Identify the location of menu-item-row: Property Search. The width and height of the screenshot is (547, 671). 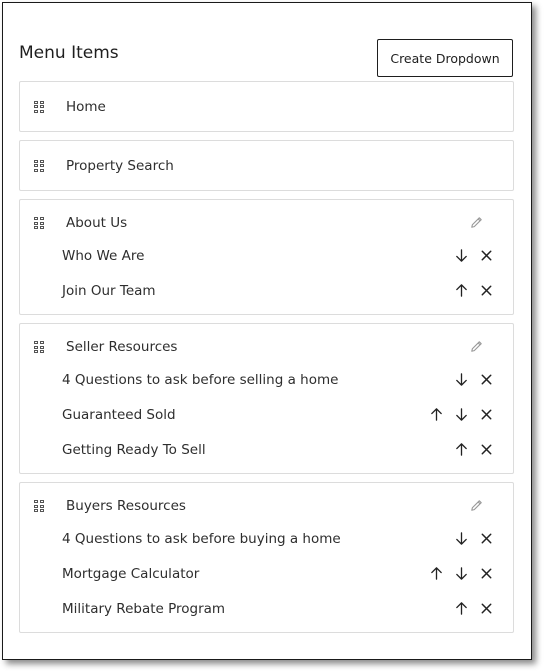
(266, 165).